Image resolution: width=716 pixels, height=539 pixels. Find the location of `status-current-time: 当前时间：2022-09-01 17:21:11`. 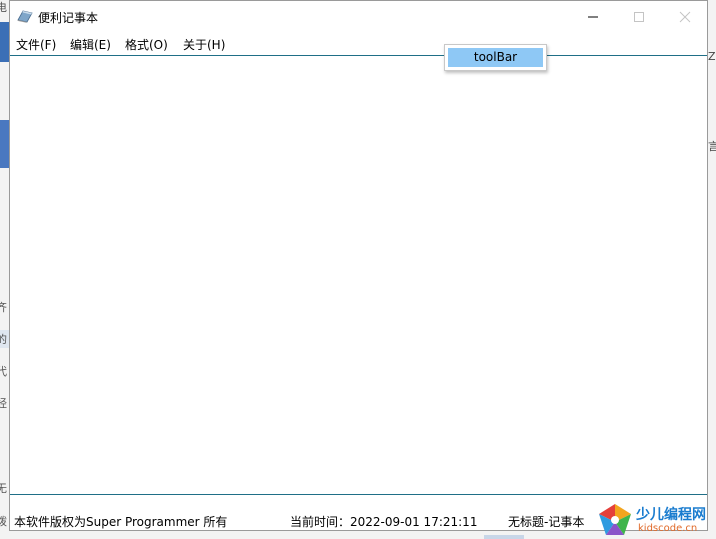

status-current-time: 当前时间：2022-09-01 17:21:11 is located at coordinates (384, 522).